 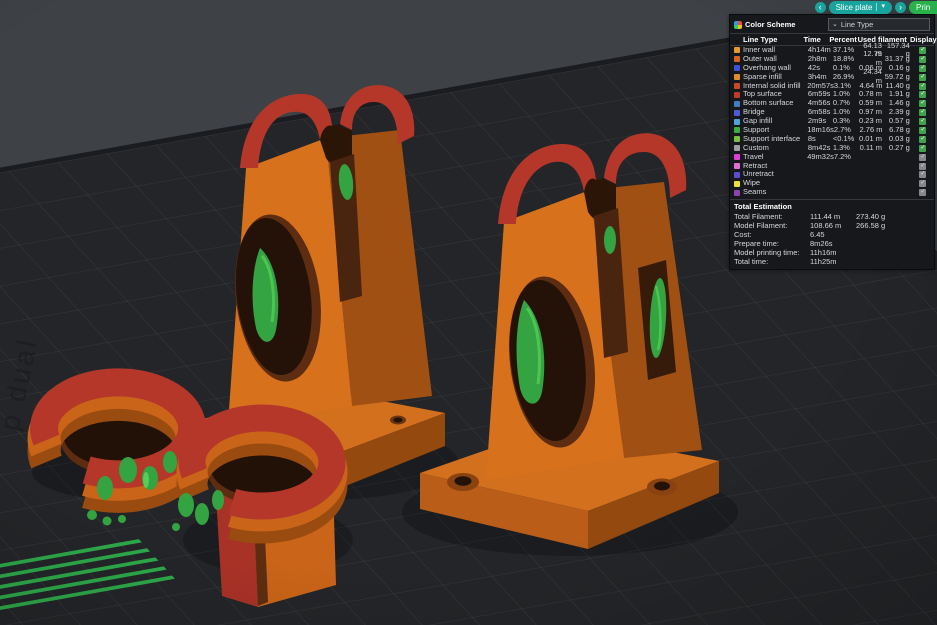 I want to click on total-value-2: 266.58 g, so click(x=871, y=226).